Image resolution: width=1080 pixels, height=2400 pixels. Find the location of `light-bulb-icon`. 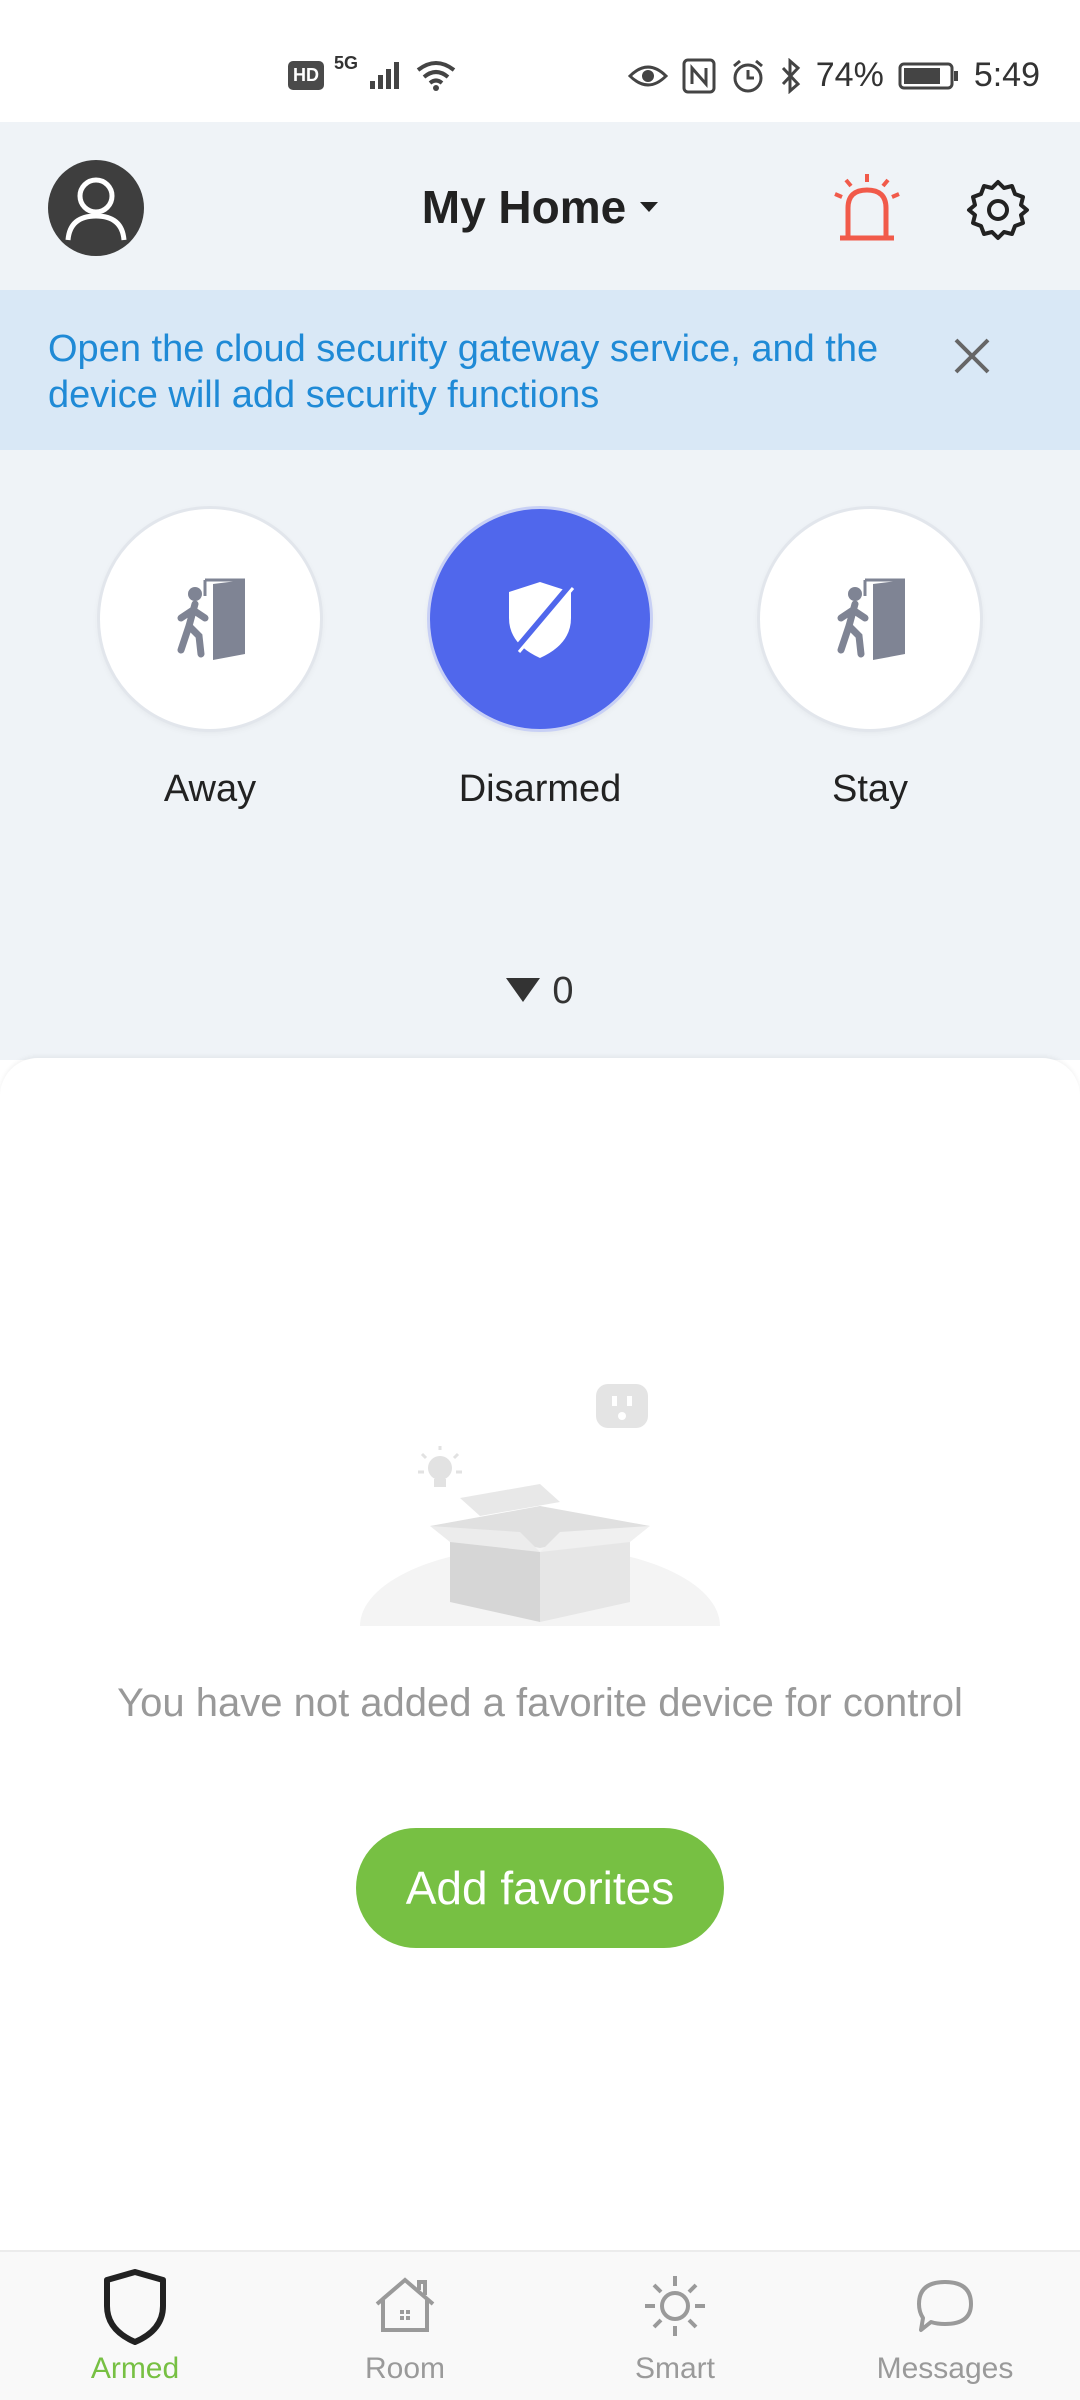

light-bulb-icon is located at coordinates (440, 1466).